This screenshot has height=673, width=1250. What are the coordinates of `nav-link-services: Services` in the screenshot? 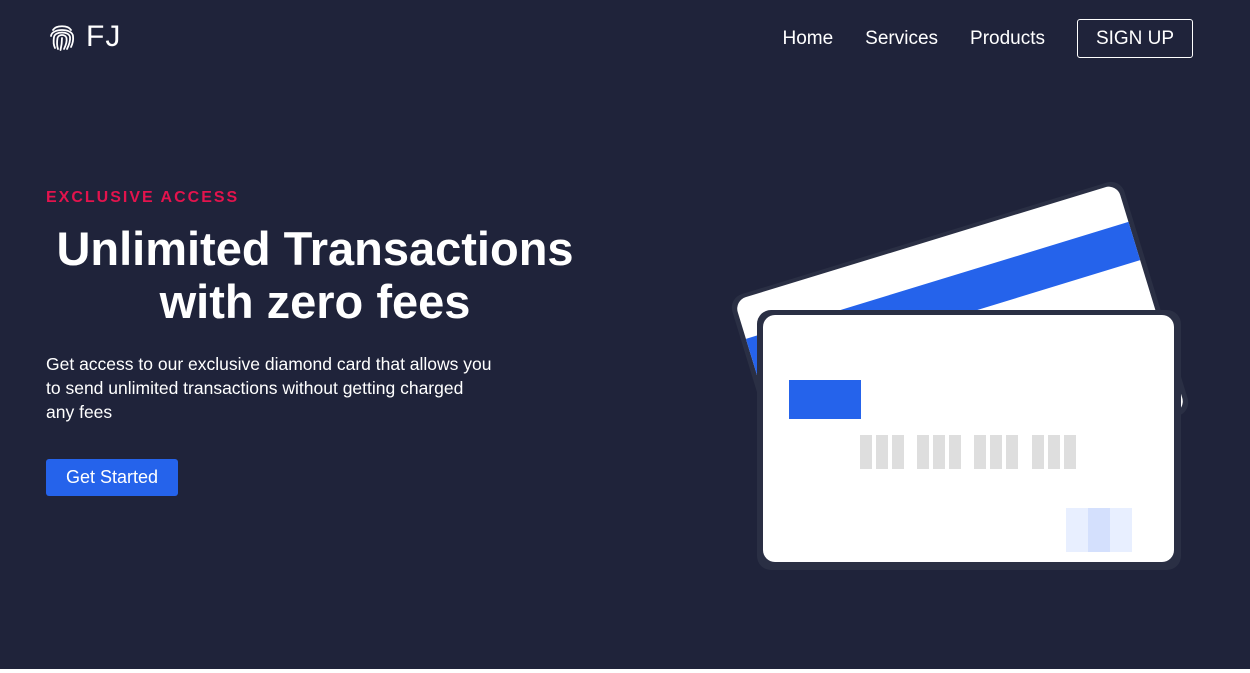 It's located at (901, 39).